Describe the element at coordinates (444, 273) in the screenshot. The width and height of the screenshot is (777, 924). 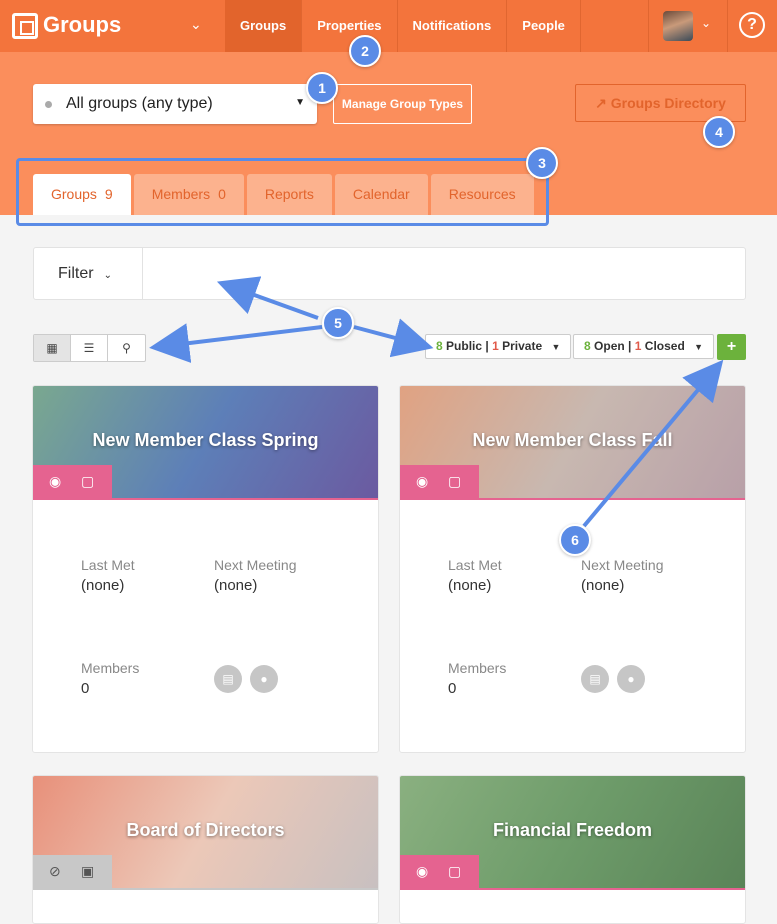
I see `filter-input` at that location.